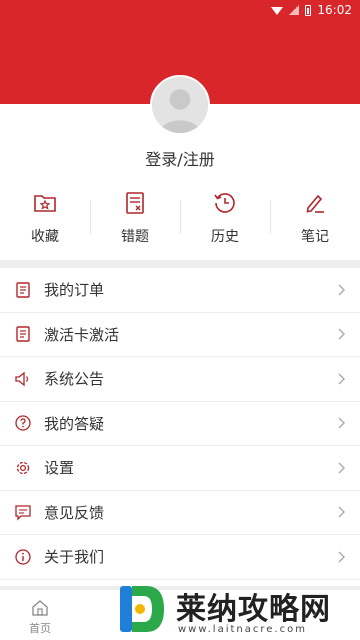 Image resolution: width=360 pixels, height=640 pixels. What do you see at coordinates (135, 237) in the screenshot?
I see `quick-wrong-questions-label: 错题` at bounding box center [135, 237].